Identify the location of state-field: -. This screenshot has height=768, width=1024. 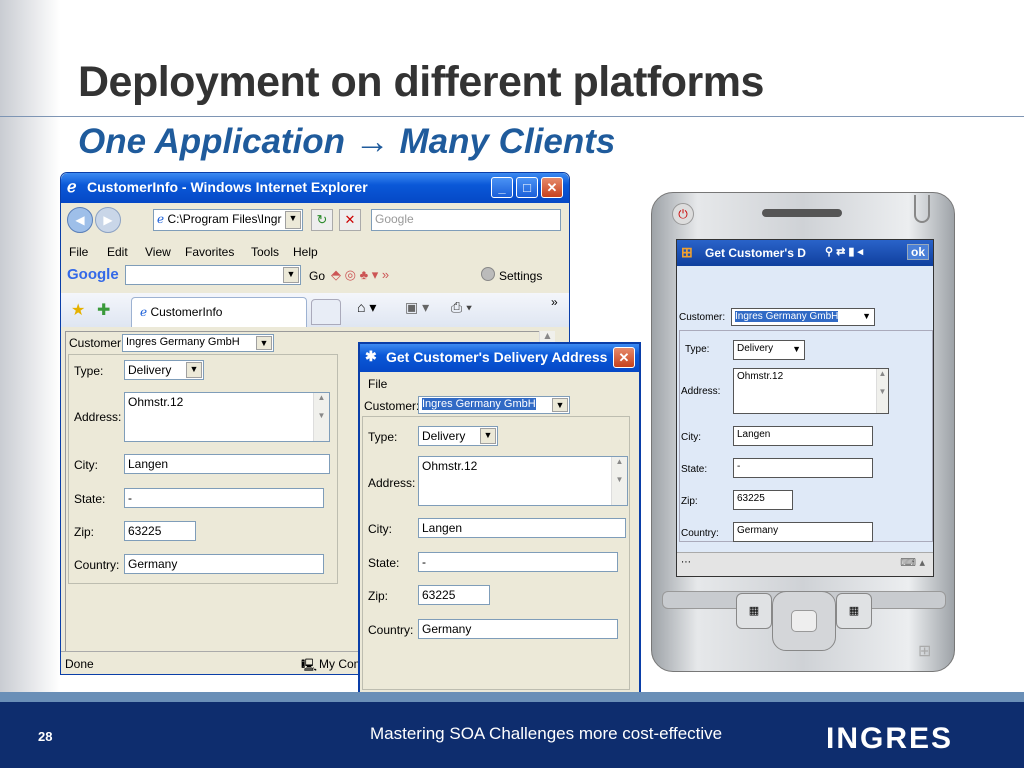
(224, 498).